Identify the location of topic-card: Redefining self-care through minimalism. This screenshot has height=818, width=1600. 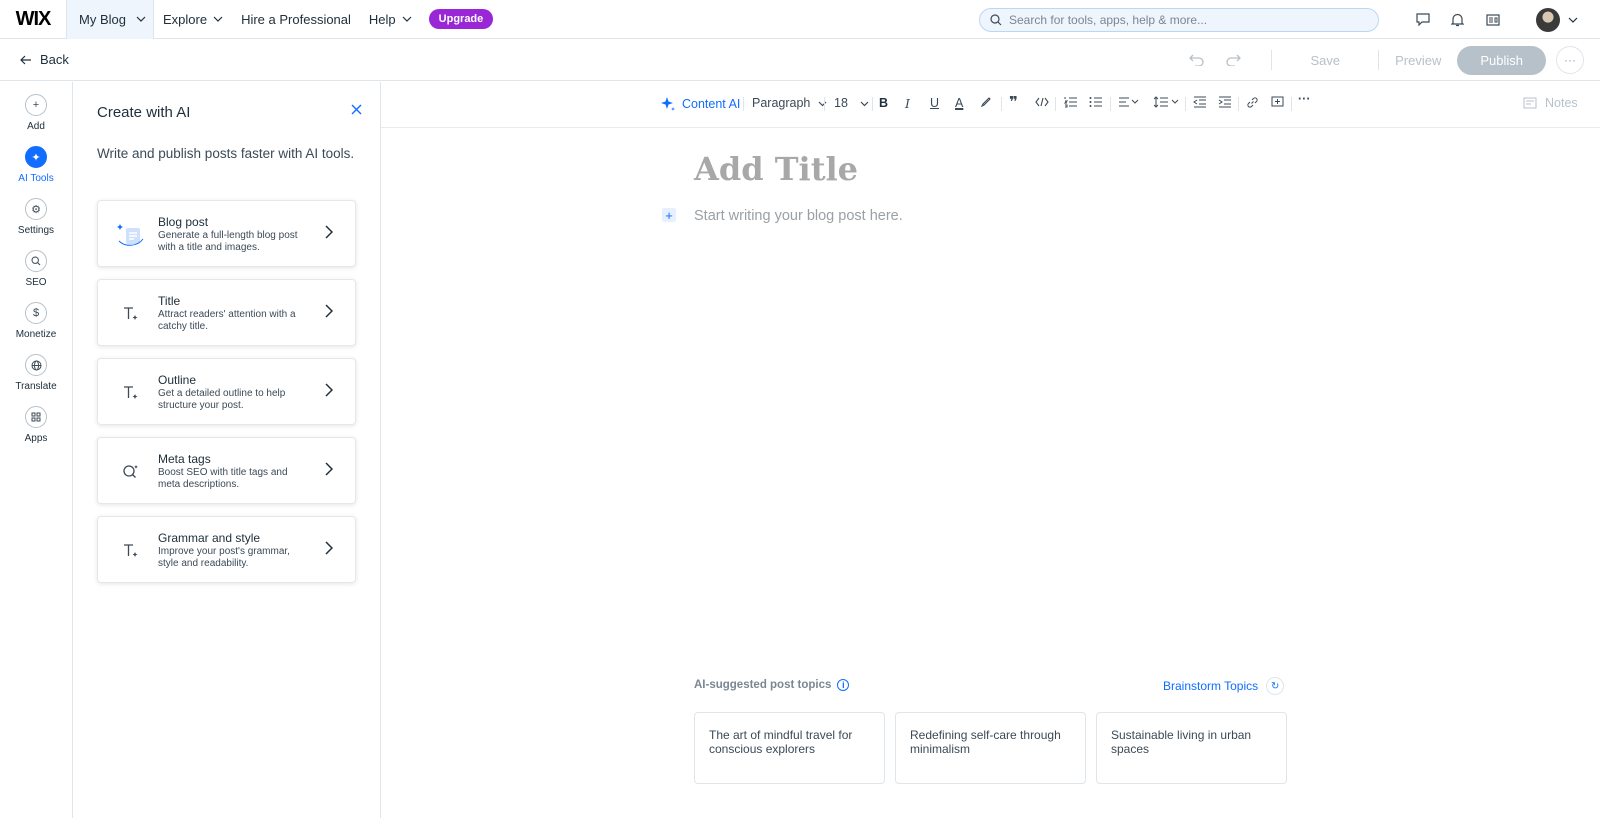
(990, 748).